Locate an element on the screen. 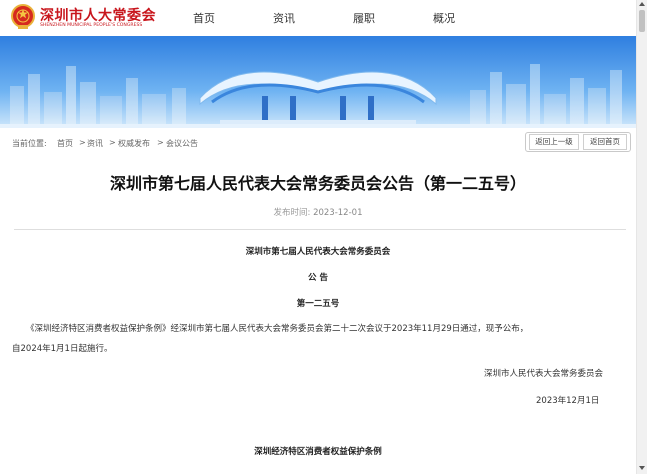  publish-date-label: 发布时间: is located at coordinates (292, 213).